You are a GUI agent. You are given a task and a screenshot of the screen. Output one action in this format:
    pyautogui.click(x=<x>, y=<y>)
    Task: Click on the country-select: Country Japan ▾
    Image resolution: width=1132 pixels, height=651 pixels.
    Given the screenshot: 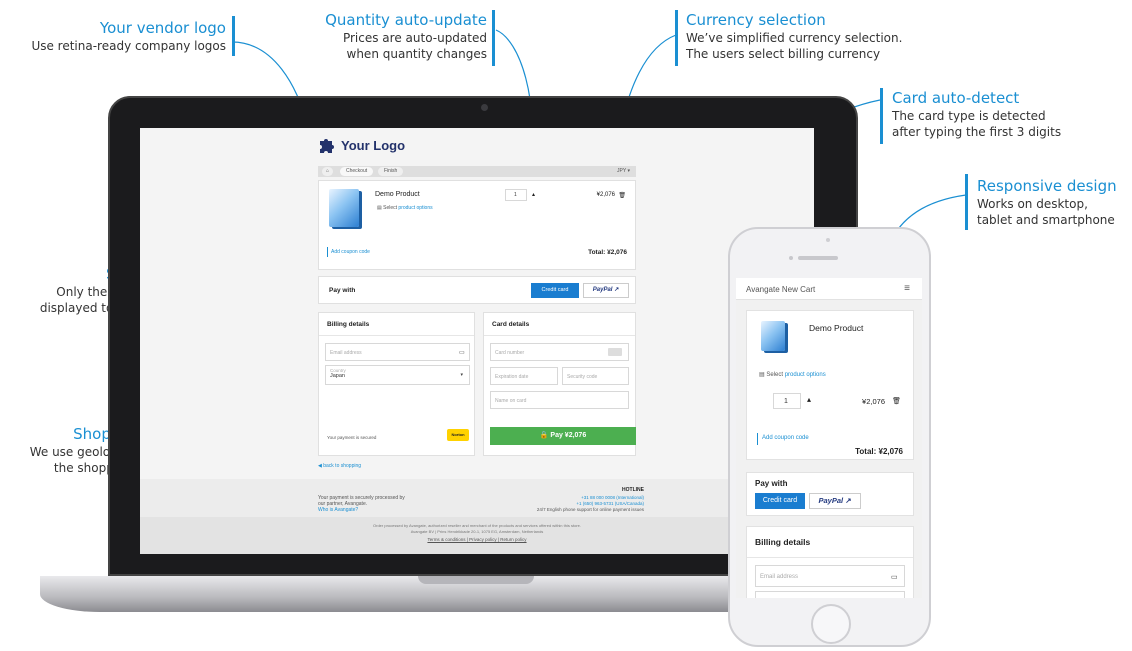 What is the action you would take?
    pyautogui.click(x=397, y=375)
    